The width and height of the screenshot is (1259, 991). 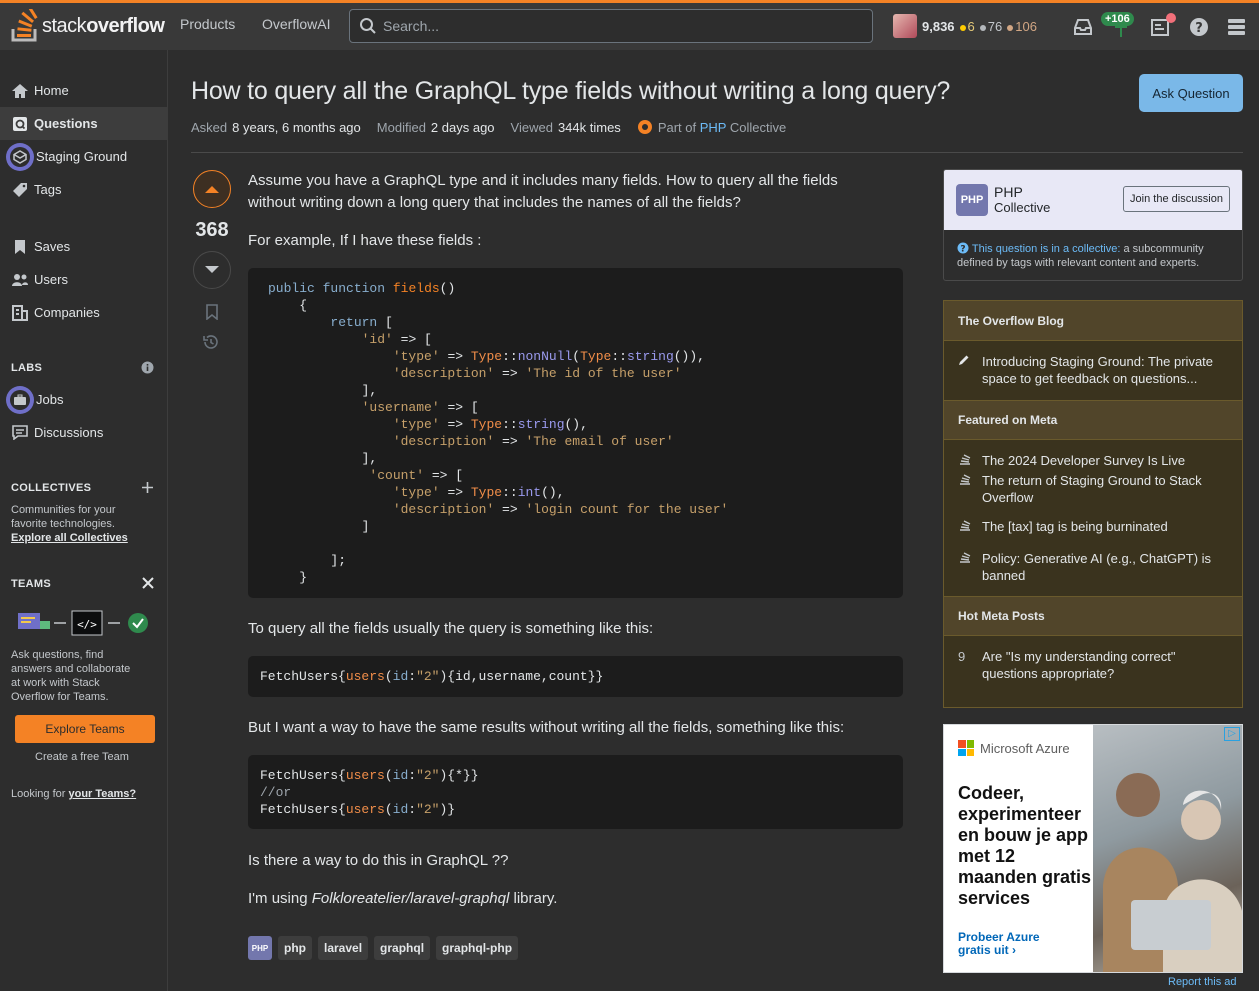 What do you see at coordinates (296, 24) in the screenshot?
I see `nav-overflowai: OverflowAI` at bounding box center [296, 24].